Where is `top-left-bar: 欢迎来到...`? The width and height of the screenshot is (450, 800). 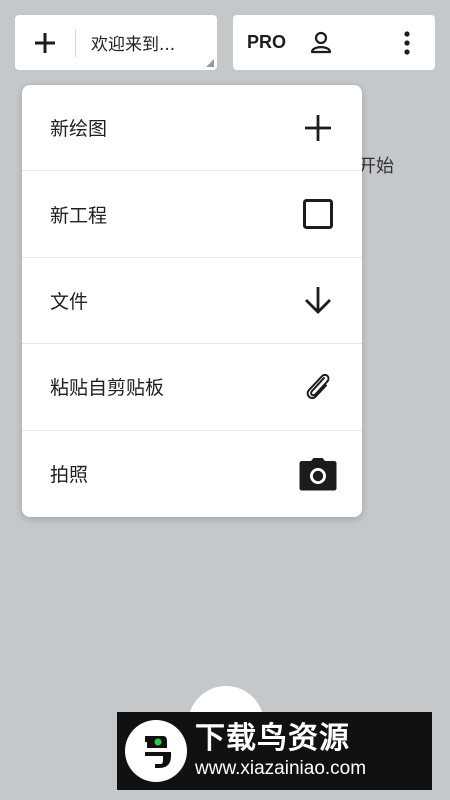 top-left-bar: 欢迎来到... is located at coordinates (116, 42).